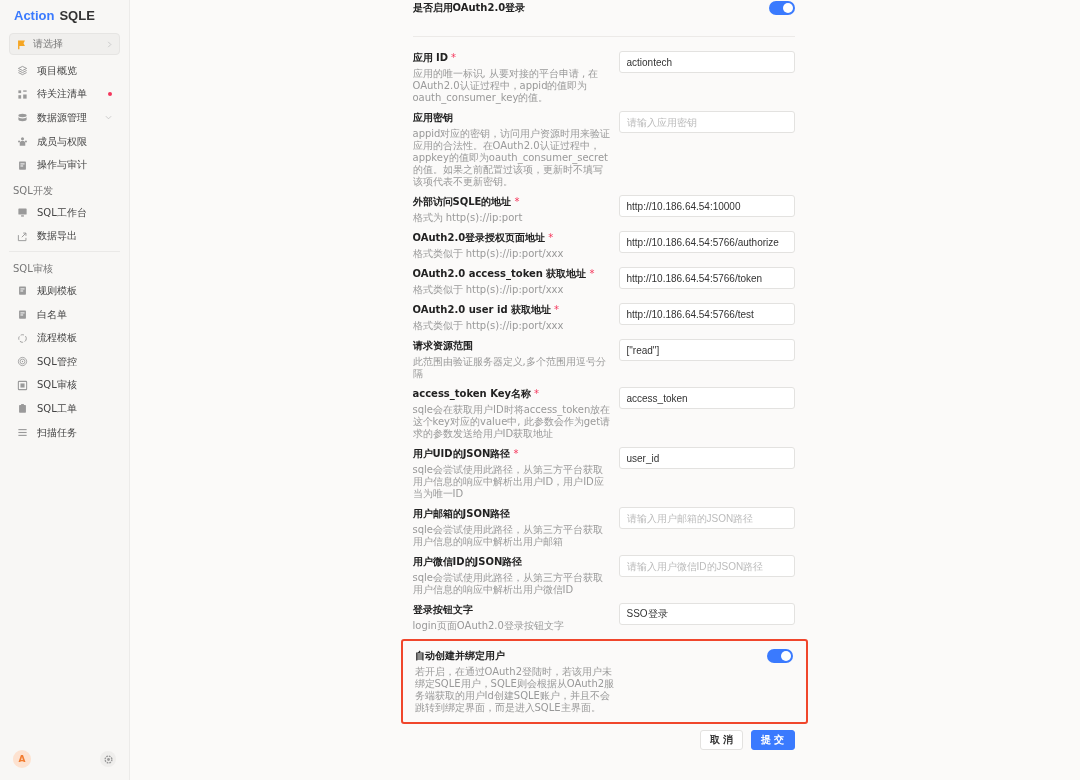 The width and height of the screenshot is (1080, 780). I want to click on sidebar-item: 规则模板, so click(64, 291).